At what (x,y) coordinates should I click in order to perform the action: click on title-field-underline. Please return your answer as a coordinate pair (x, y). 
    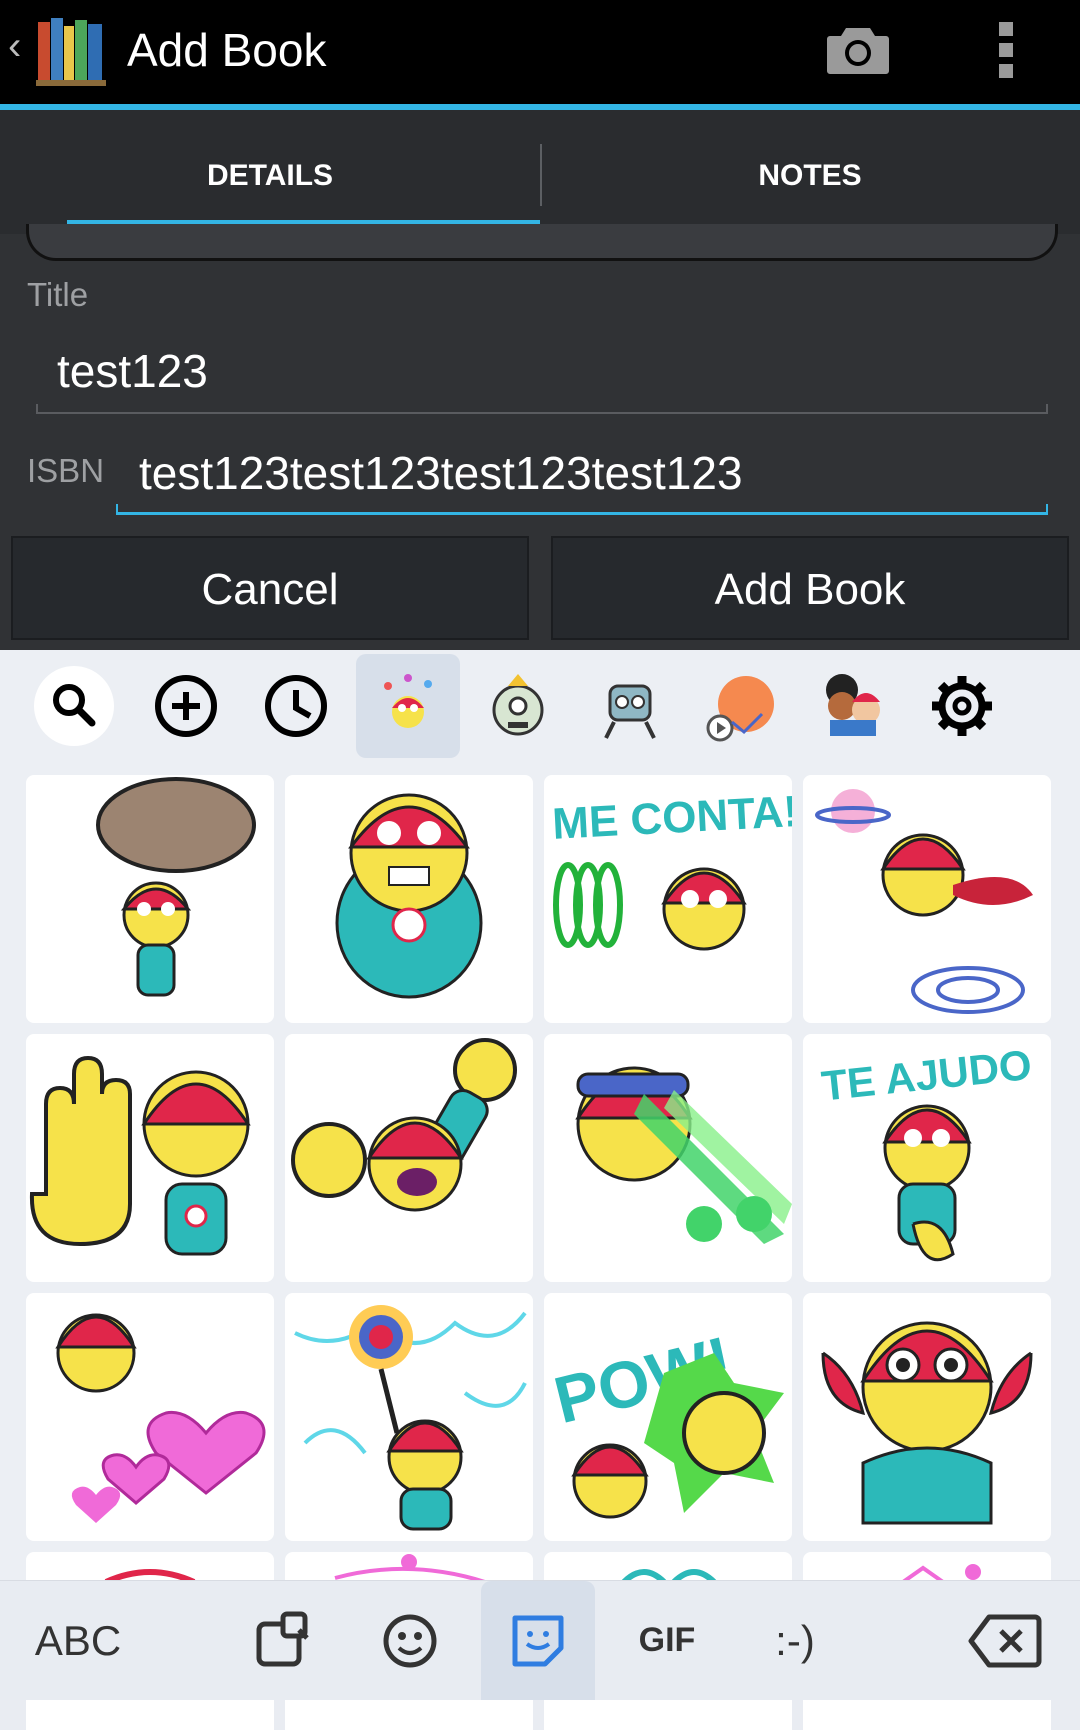
    Looking at the image, I should click on (542, 409).